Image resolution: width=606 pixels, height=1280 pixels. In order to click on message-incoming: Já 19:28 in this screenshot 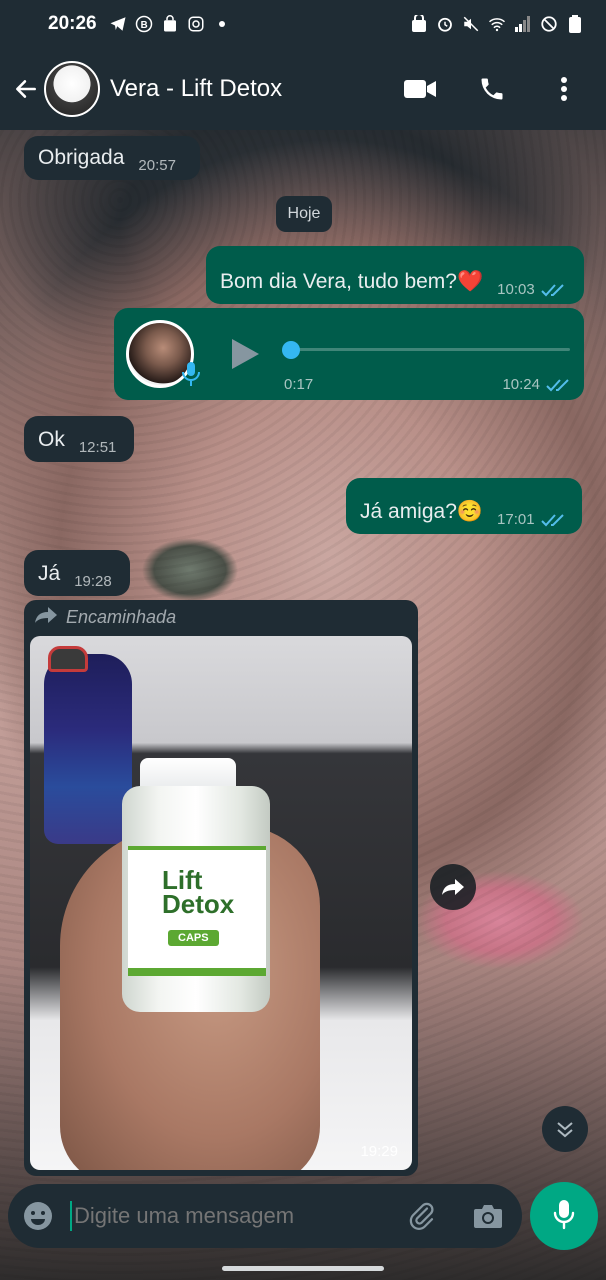, I will do `click(77, 573)`.